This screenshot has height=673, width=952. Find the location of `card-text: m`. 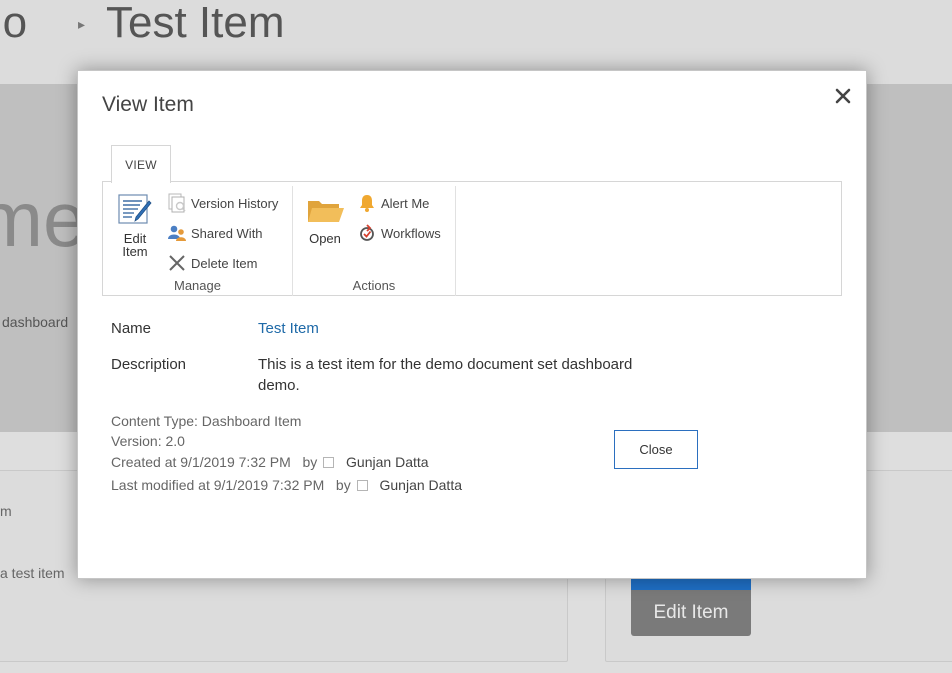

card-text: m is located at coordinates (6, 511).